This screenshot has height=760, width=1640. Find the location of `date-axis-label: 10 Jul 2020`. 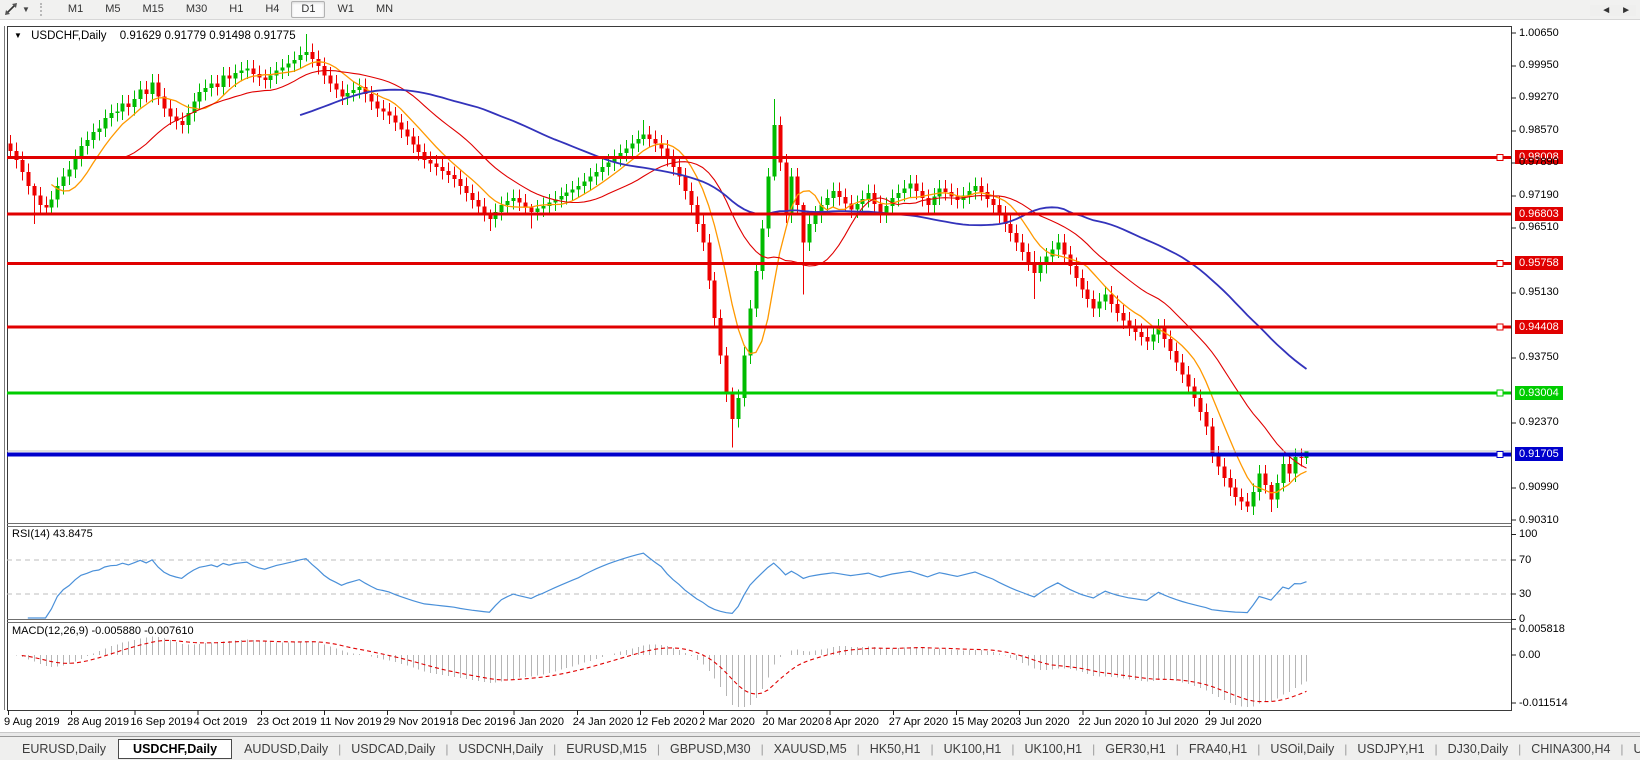

date-axis-label: 10 Jul 2020 is located at coordinates (1170, 722).